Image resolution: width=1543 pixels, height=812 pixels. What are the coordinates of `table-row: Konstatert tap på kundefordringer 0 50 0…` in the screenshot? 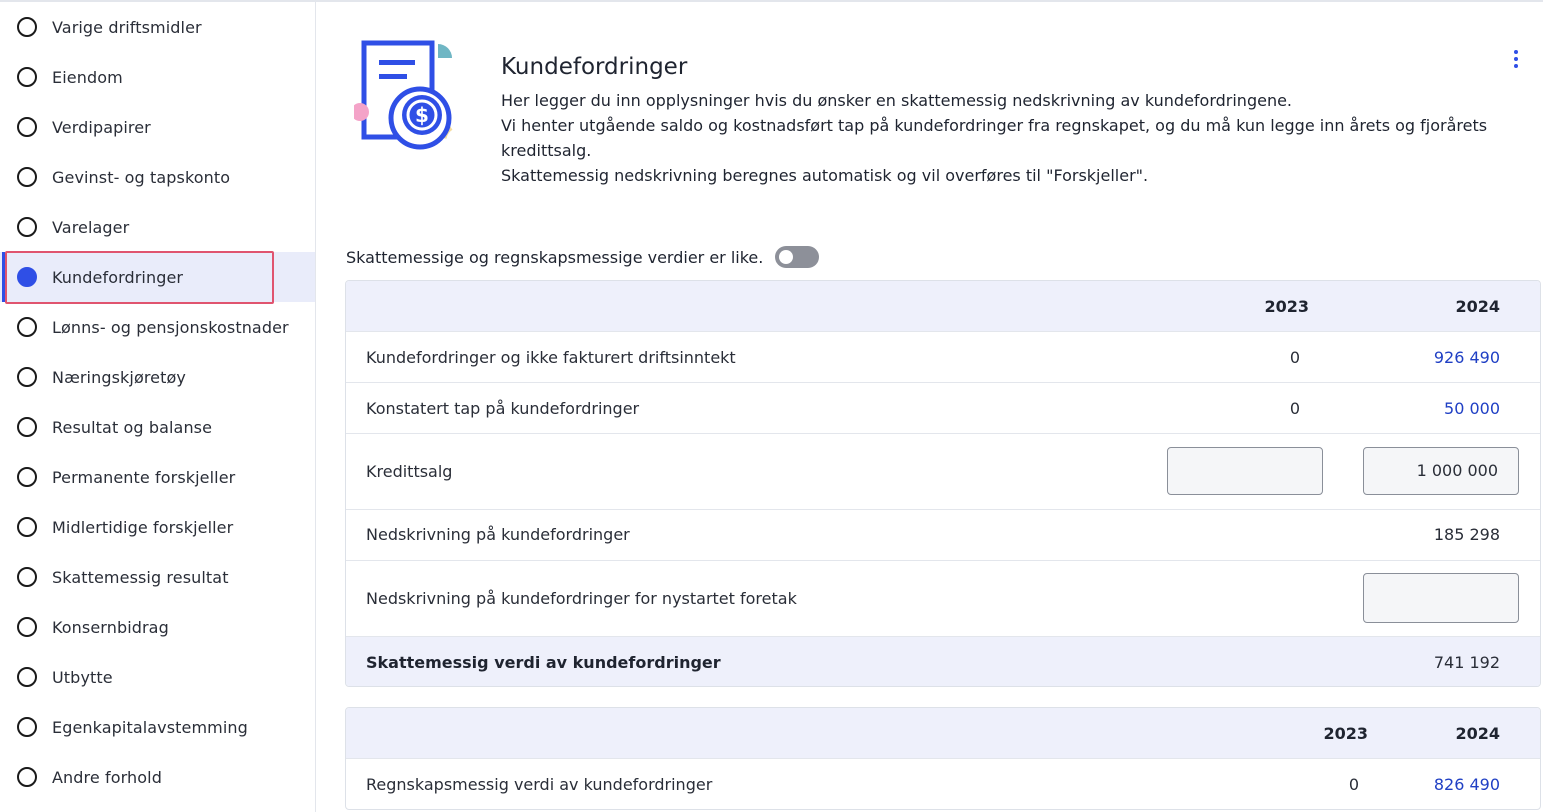 It's located at (943, 408).